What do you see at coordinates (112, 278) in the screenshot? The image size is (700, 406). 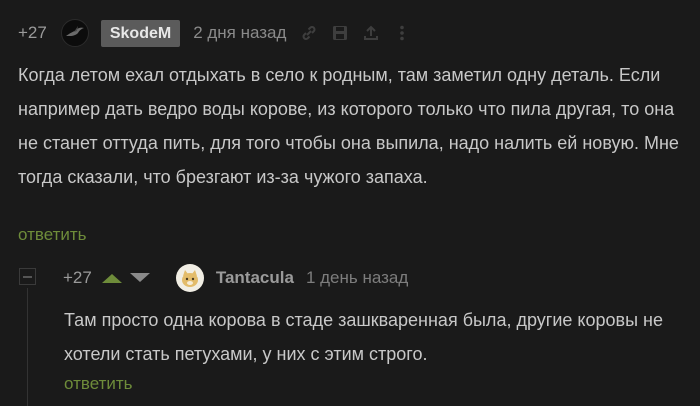 I see `vote-up-icon` at bounding box center [112, 278].